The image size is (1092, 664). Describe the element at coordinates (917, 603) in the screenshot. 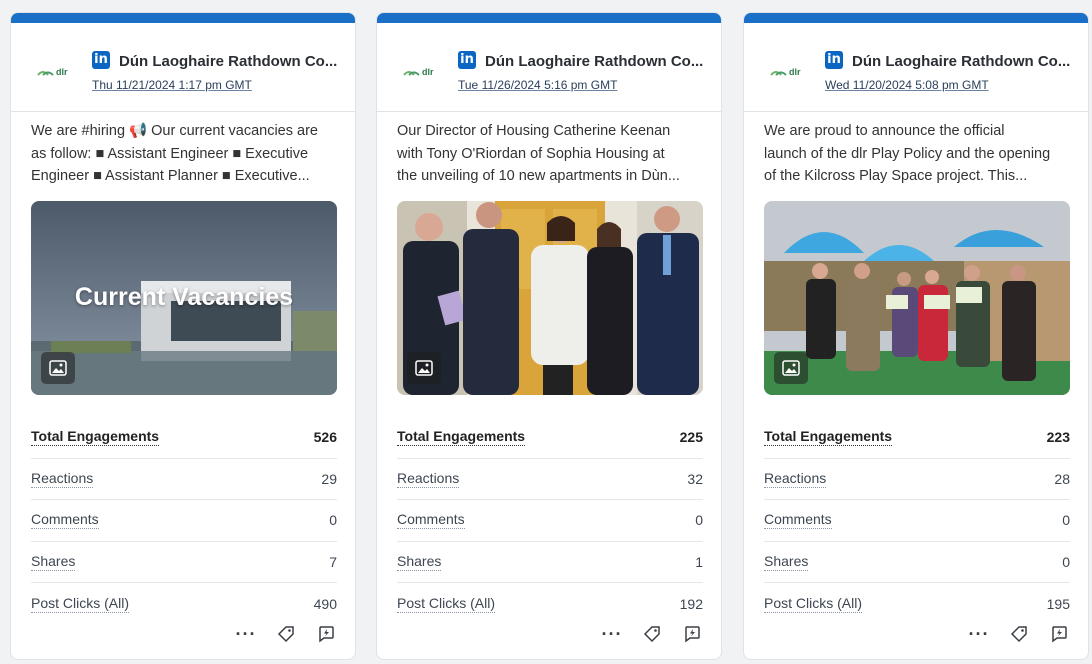

I see `stat-post-clicks: Post Clicks (All) 195` at that location.